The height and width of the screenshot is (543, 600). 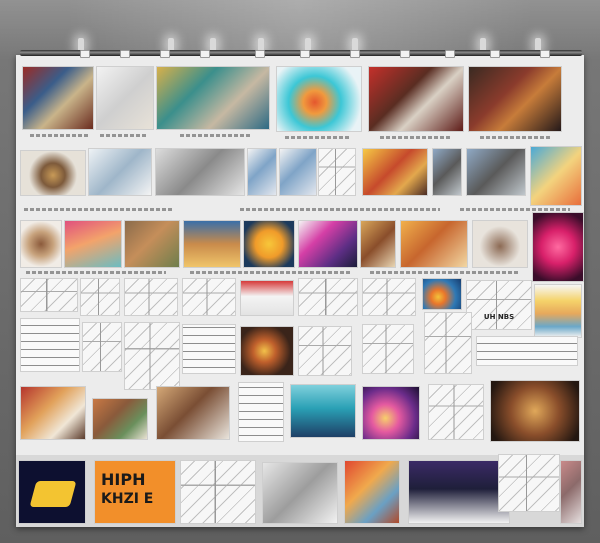 I want to click on poster-label: UH NBS, so click(x=499, y=317).